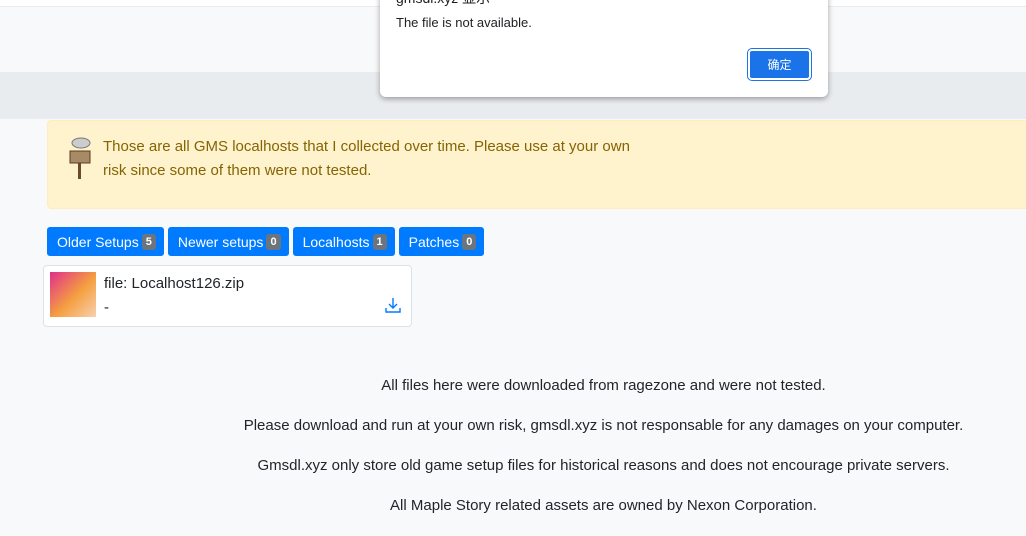 The width and height of the screenshot is (1026, 536). What do you see at coordinates (779, 64) in the screenshot?
I see `ok-button: 确定` at bounding box center [779, 64].